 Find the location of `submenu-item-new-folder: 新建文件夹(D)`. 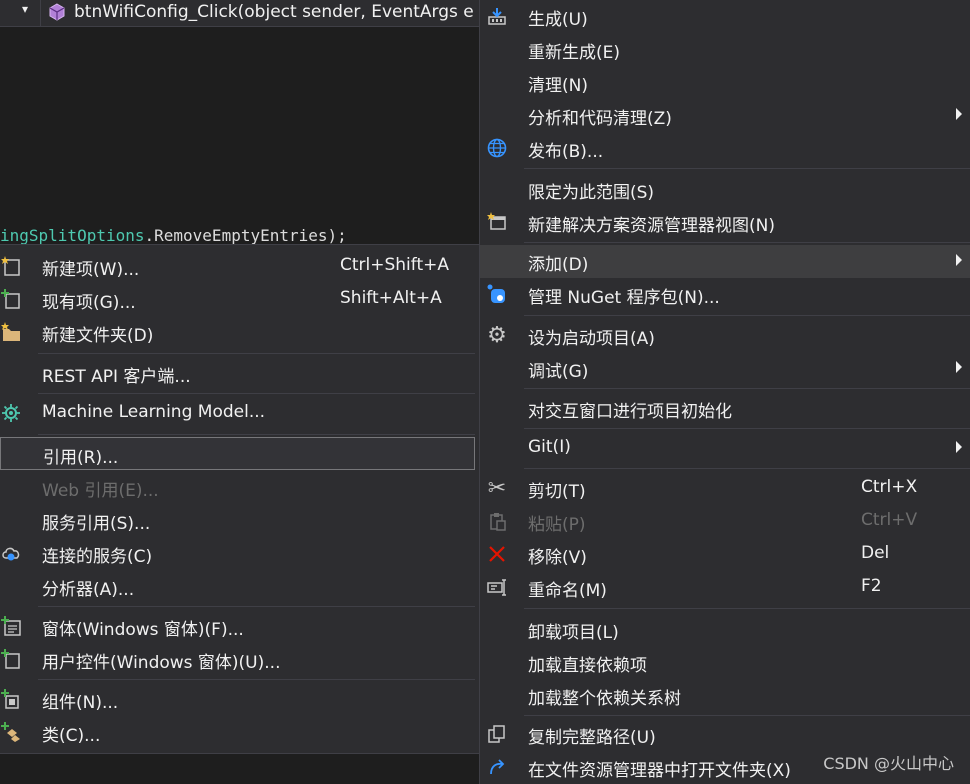

submenu-item-new-folder: 新建文件夹(D) is located at coordinates (239, 332).